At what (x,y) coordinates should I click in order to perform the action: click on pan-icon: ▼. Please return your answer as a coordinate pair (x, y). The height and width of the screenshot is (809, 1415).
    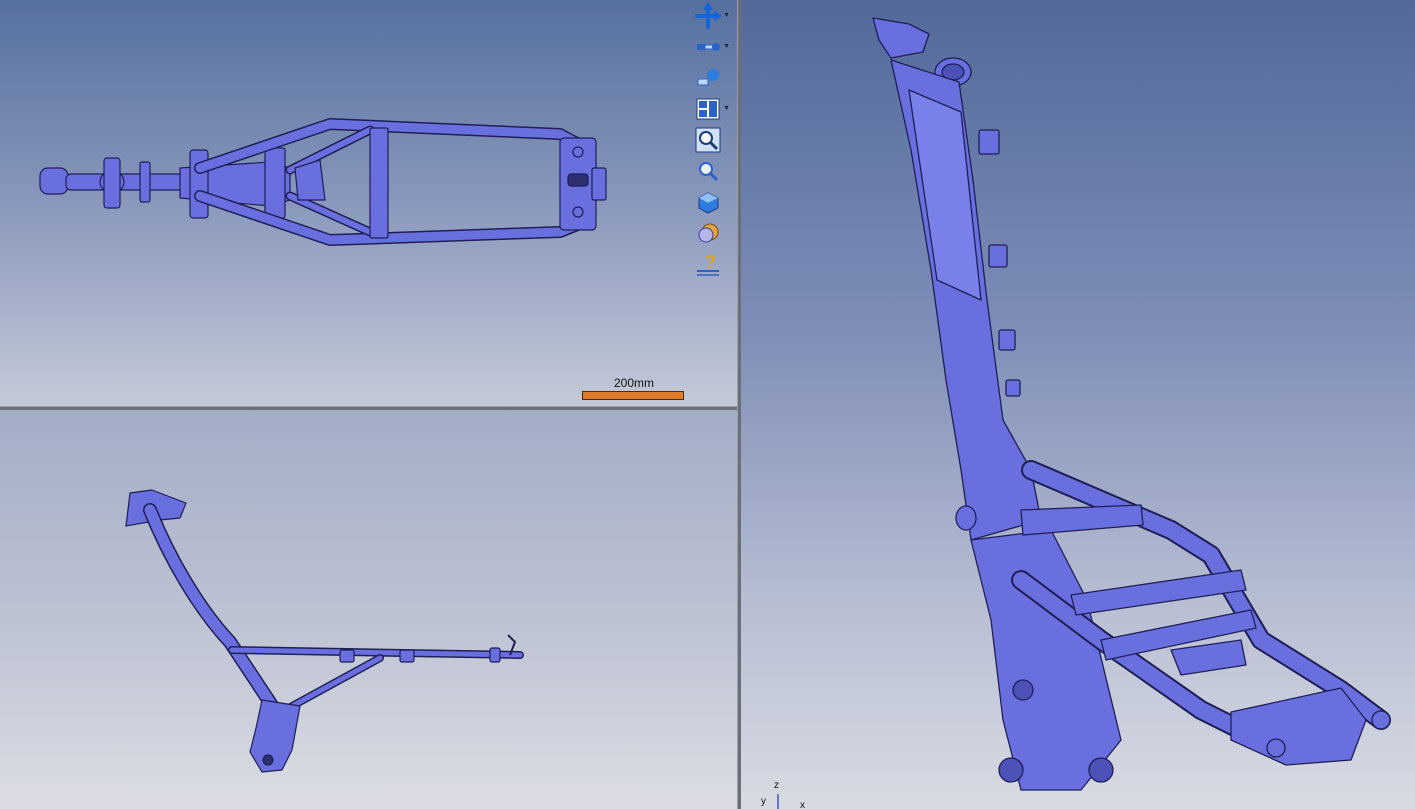
    Looking at the image, I should click on (712, 16).